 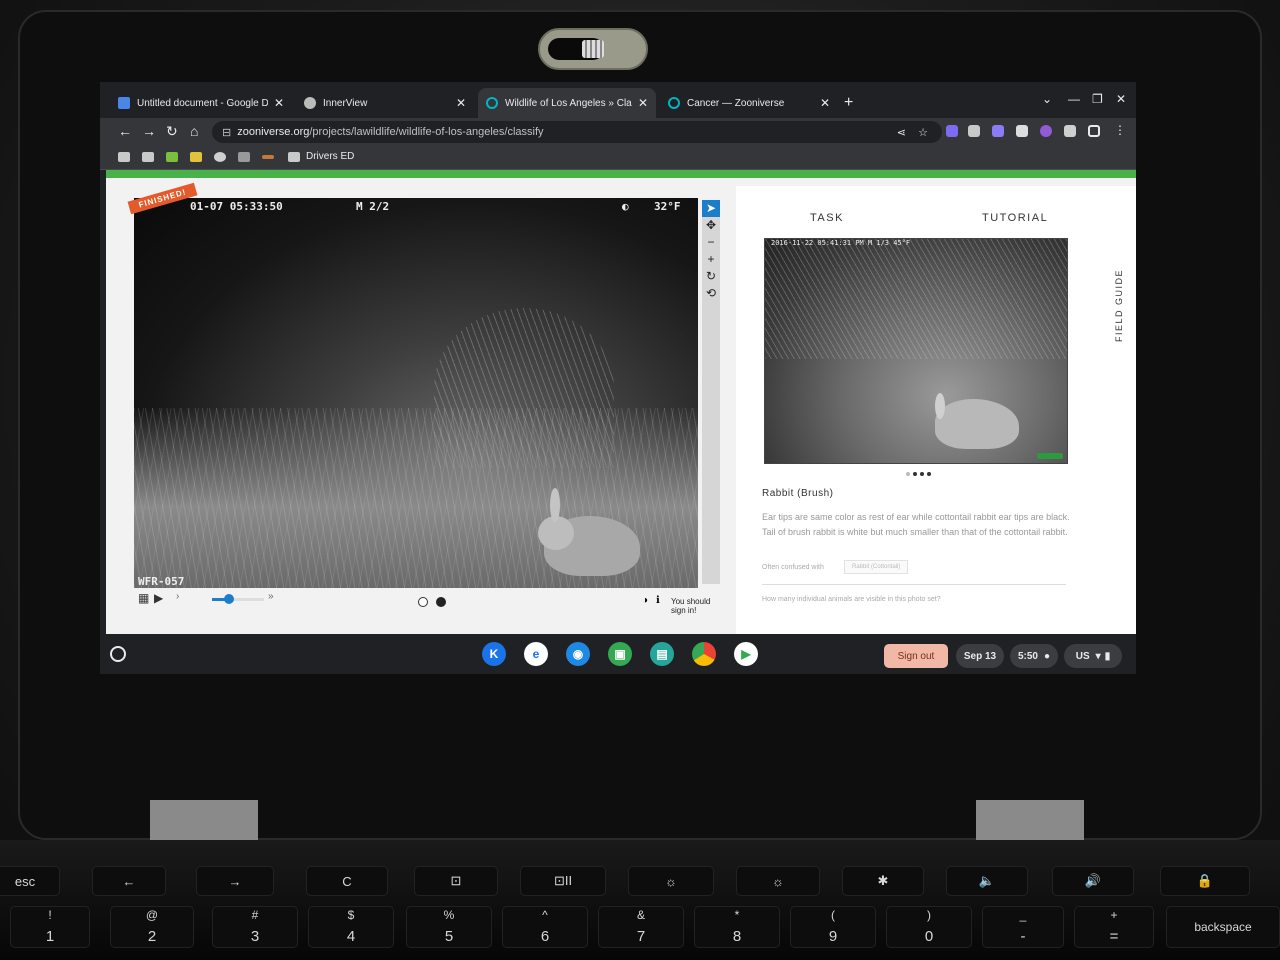 I want to click on bookmark-star-icon: ☆, so click(x=923, y=132).